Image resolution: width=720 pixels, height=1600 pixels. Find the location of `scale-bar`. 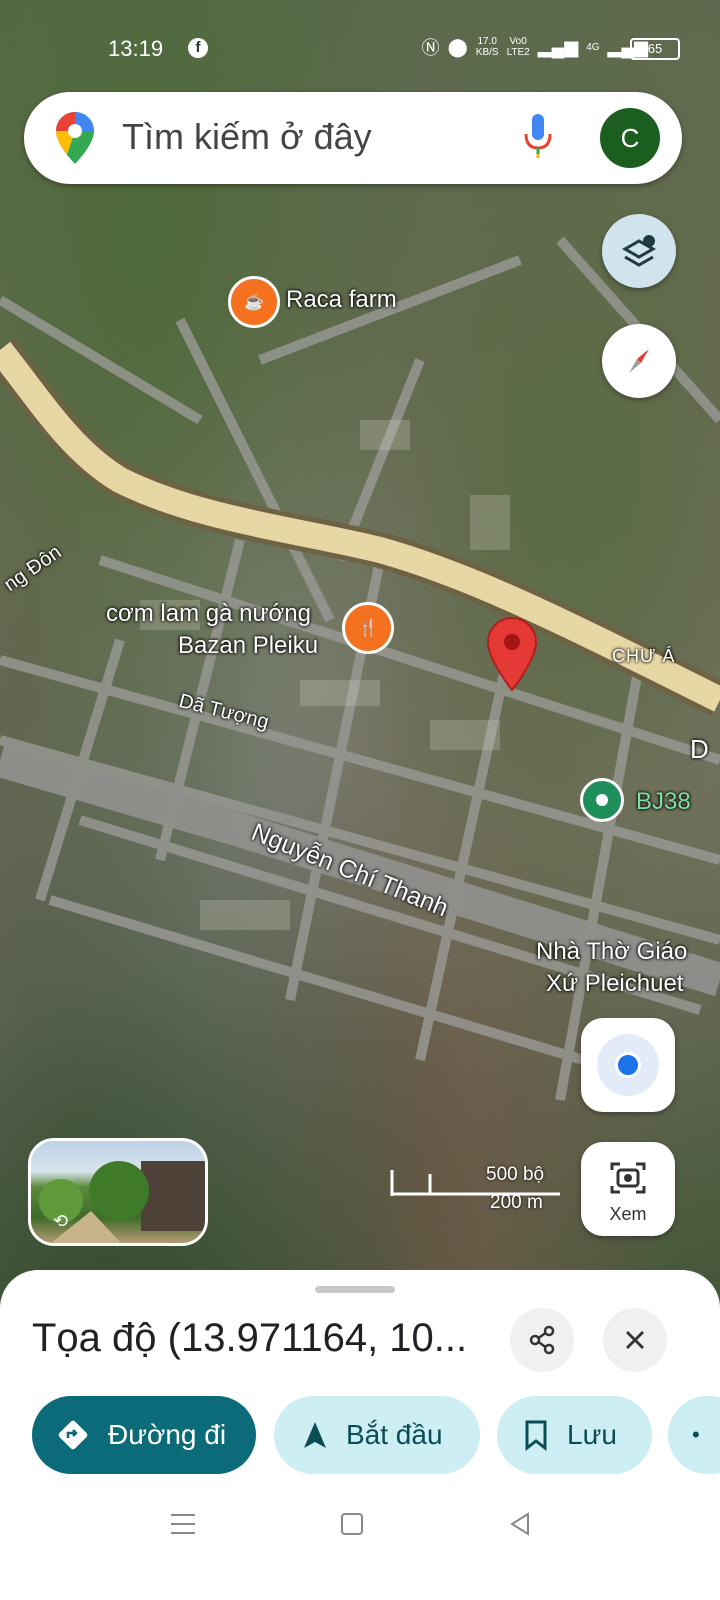

scale-bar is located at coordinates (475, 1183).